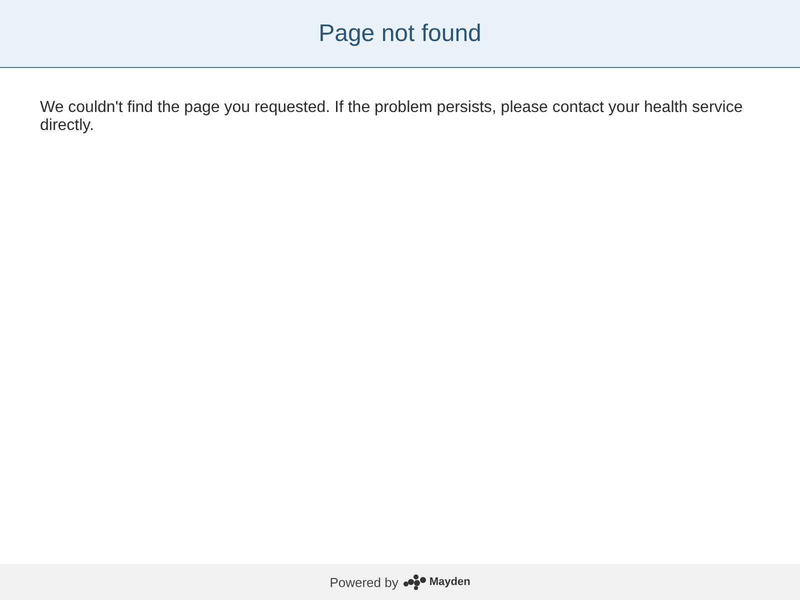  I want to click on dots-logo-icon, so click(415, 582).